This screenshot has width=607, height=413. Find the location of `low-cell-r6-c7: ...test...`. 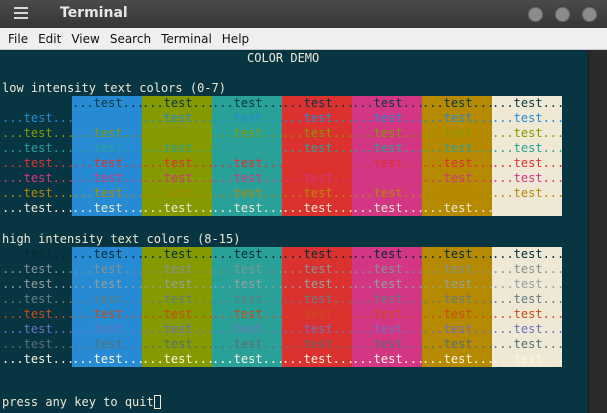

low-cell-r6-c7: ...test... is located at coordinates (527, 193).